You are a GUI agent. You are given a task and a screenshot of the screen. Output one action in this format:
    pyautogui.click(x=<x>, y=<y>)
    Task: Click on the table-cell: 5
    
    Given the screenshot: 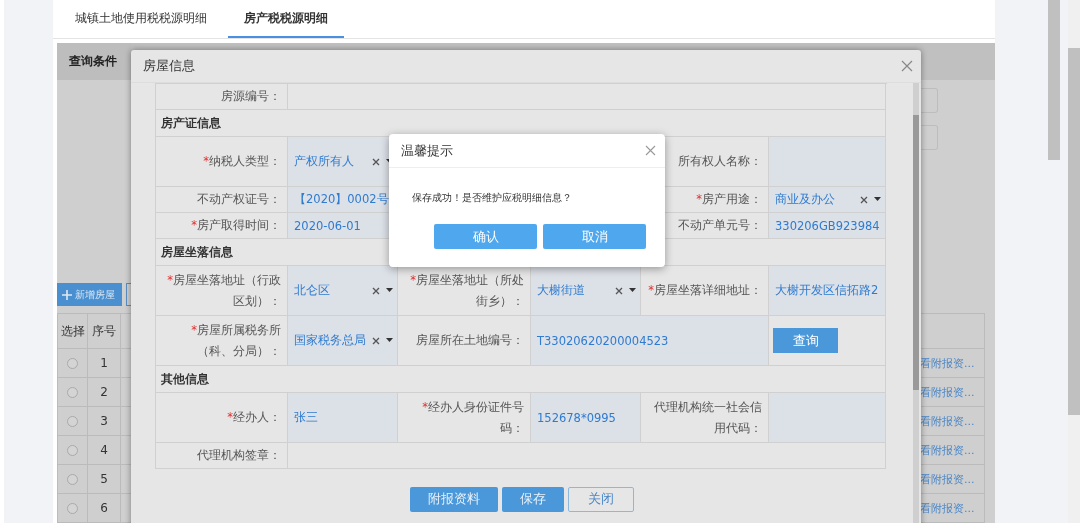 What is the action you would take?
    pyautogui.click(x=104, y=479)
    